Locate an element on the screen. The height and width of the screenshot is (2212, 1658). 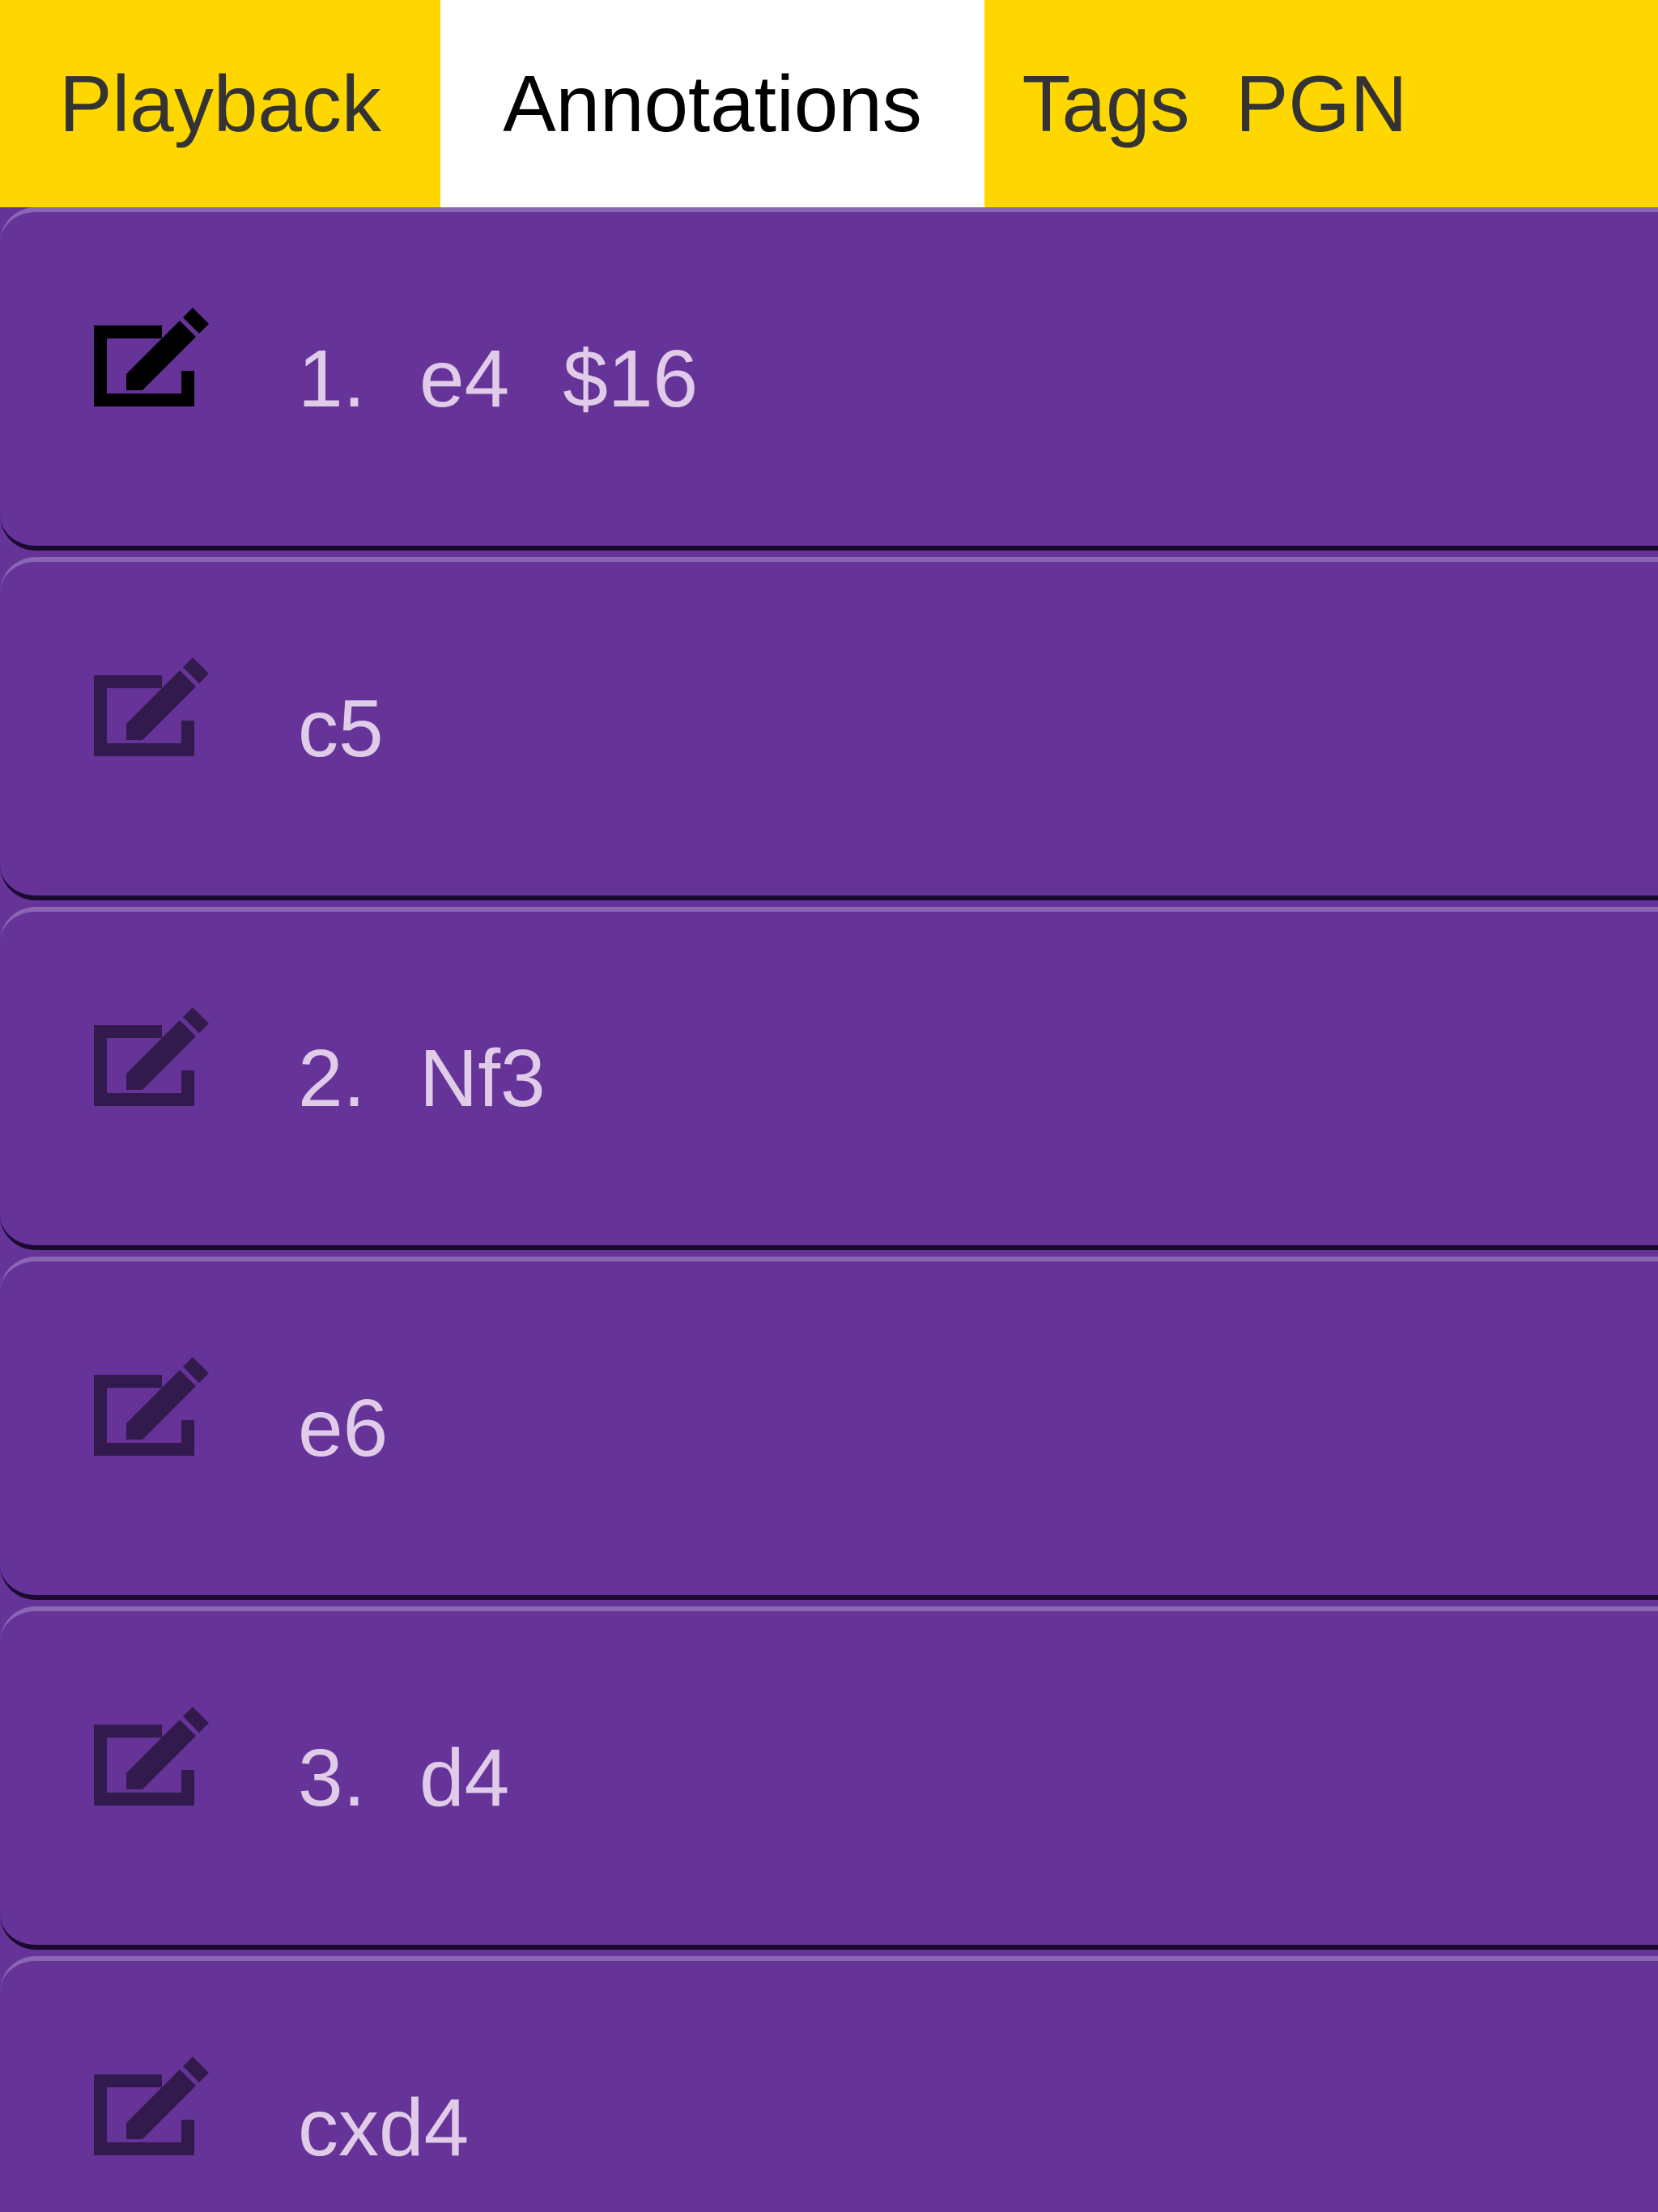
move-san: cxd4 is located at coordinates (384, 2128).